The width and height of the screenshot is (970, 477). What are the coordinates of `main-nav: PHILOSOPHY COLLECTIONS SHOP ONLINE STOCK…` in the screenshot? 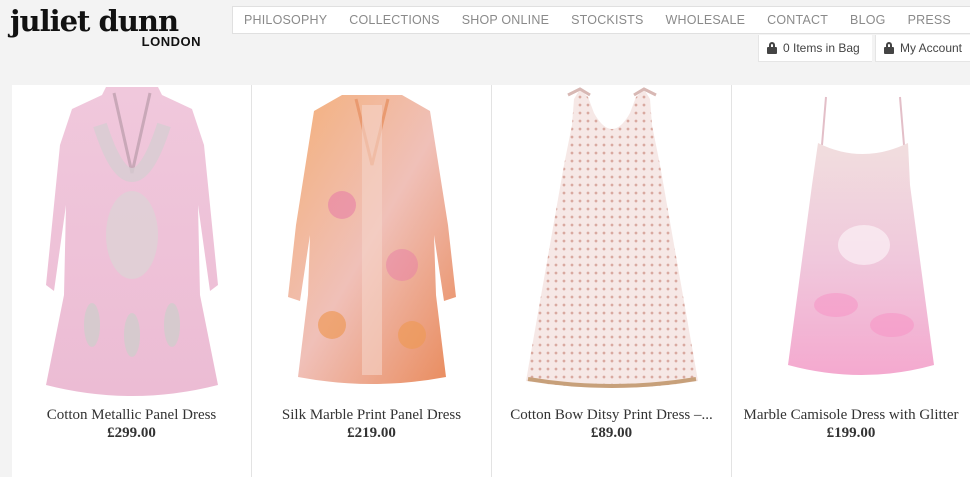 It's located at (601, 20).